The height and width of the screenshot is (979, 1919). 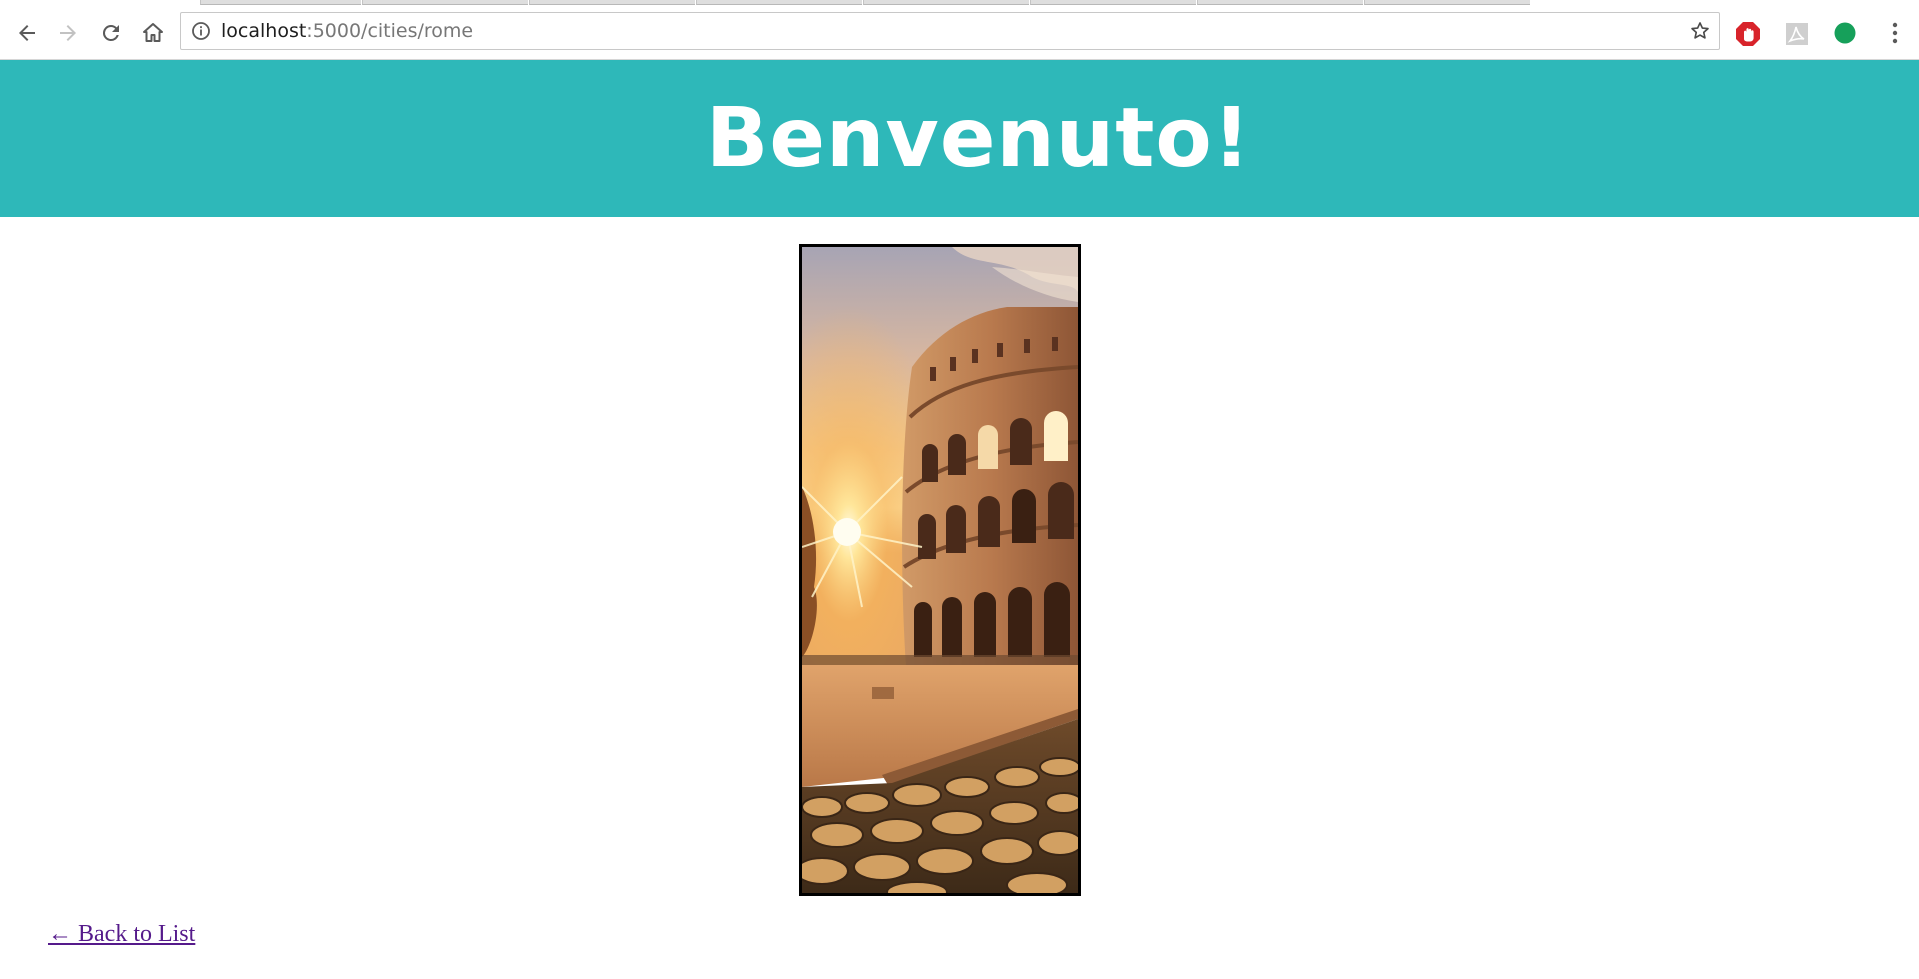 I want to click on home-button, so click(x=153, y=33).